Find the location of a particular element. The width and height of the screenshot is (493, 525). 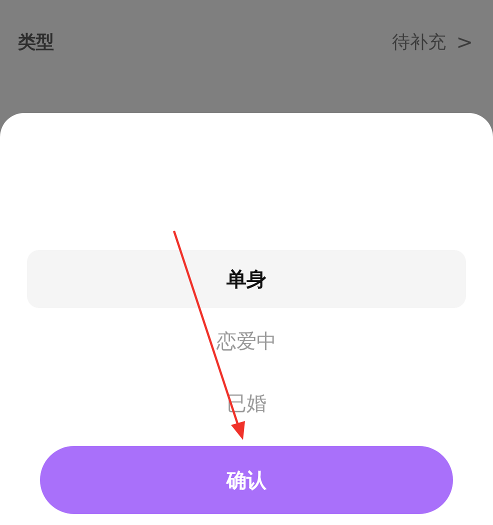

chevron-icon: > is located at coordinates (464, 42).